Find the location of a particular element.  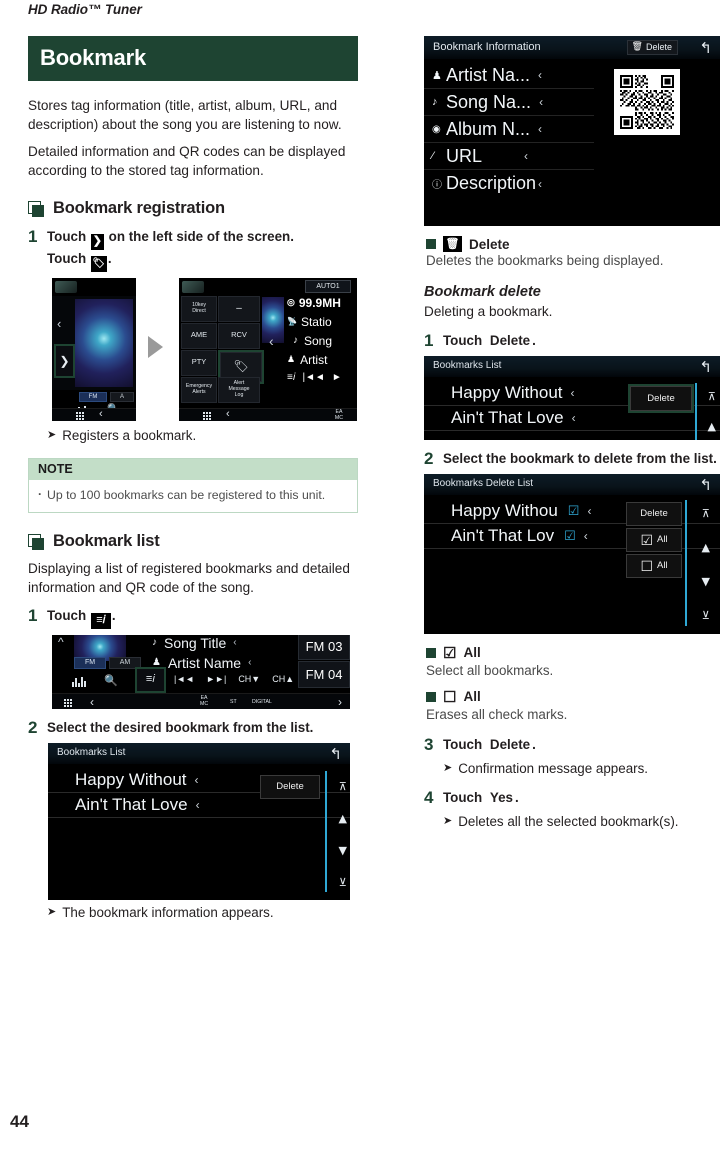

artwork-panel: ‹ ❯ is located at coordinates (94, 342).